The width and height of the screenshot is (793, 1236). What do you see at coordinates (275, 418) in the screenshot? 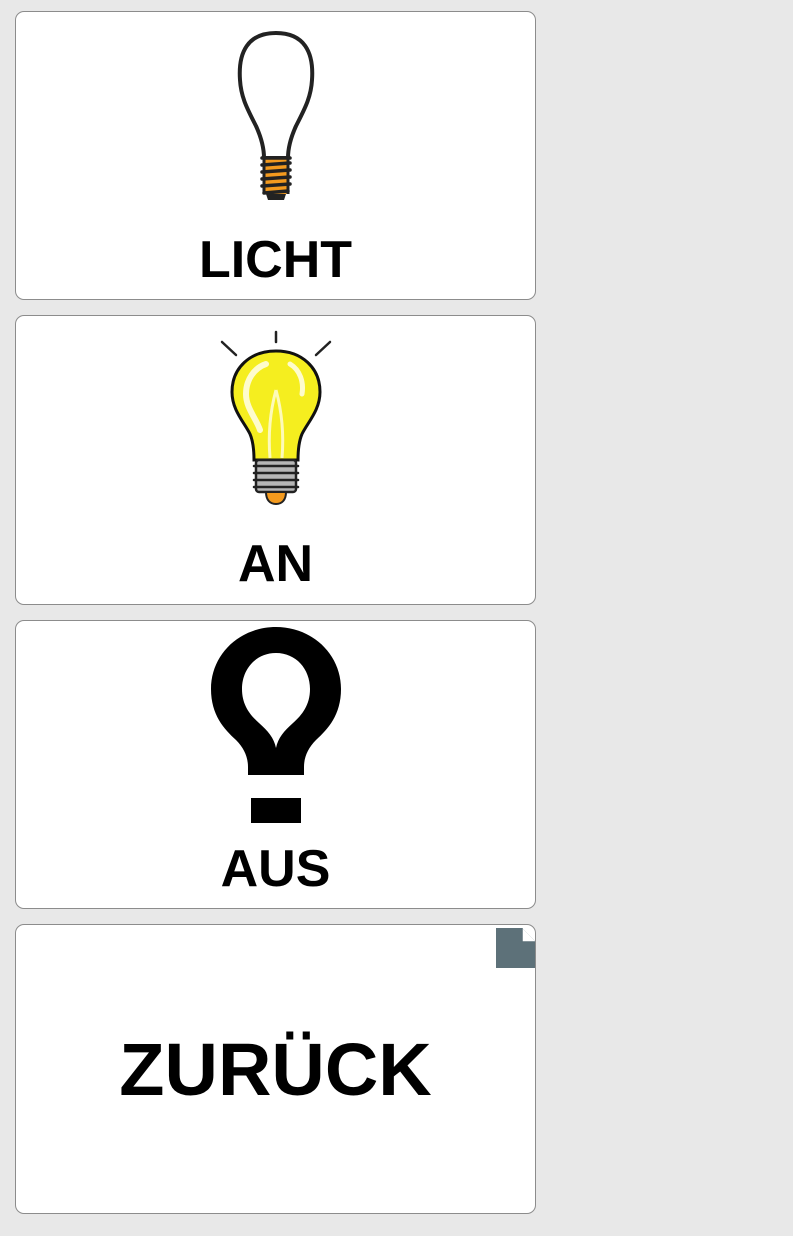
I see `lightbulb-on-icon` at bounding box center [275, 418].